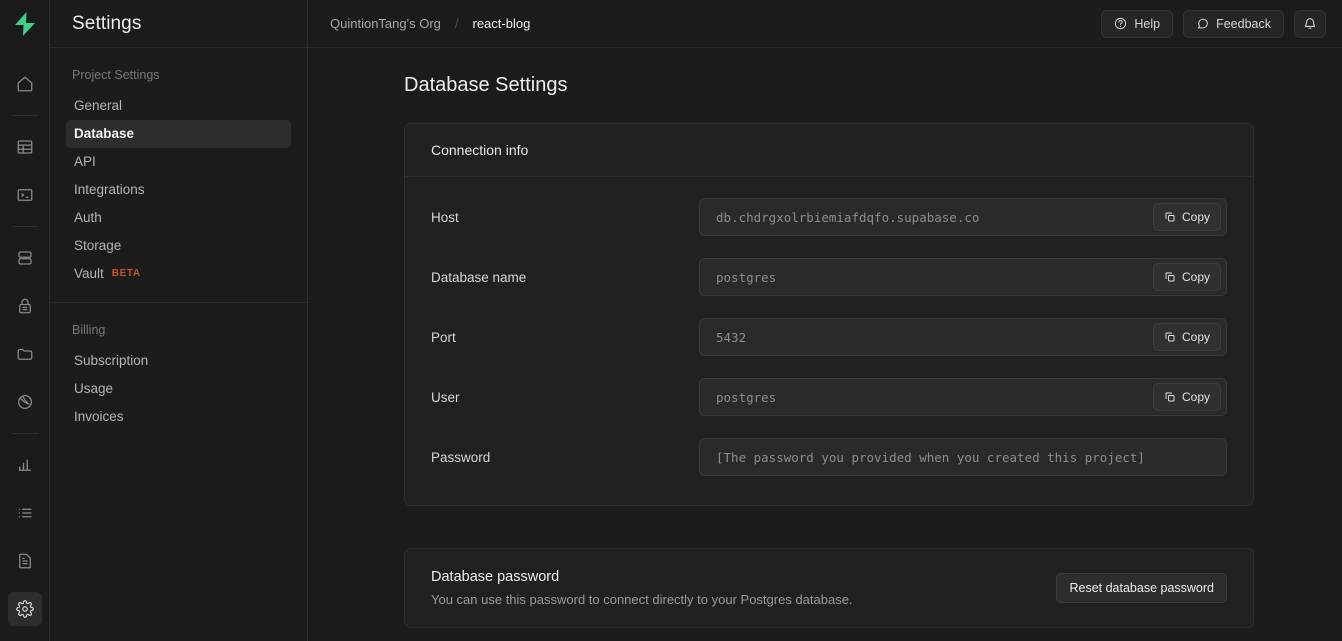  What do you see at coordinates (445, 397) in the screenshot?
I see `field-label: User` at bounding box center [445, 397].